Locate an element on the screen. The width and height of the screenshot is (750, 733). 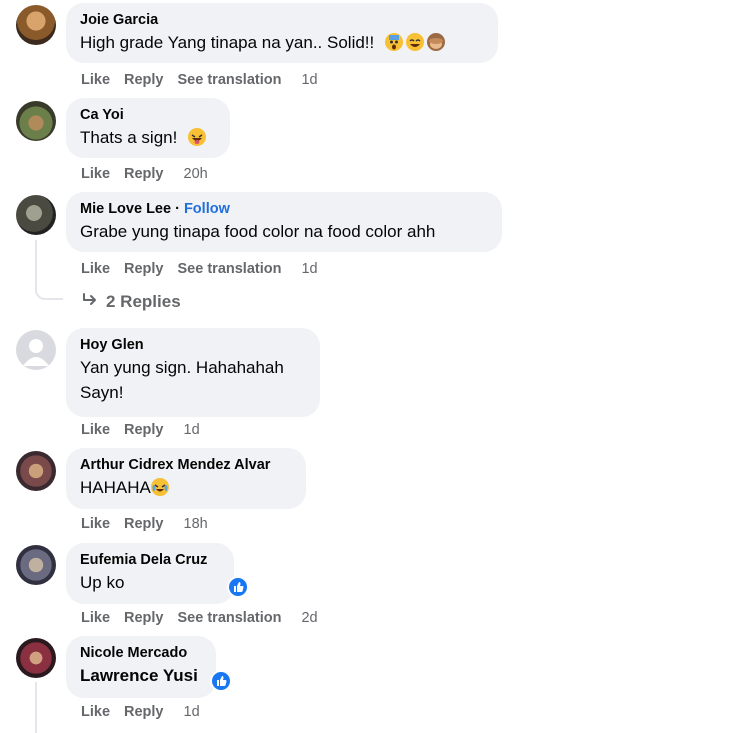
comment-text: Up ko is located at coordinates (102, 582).